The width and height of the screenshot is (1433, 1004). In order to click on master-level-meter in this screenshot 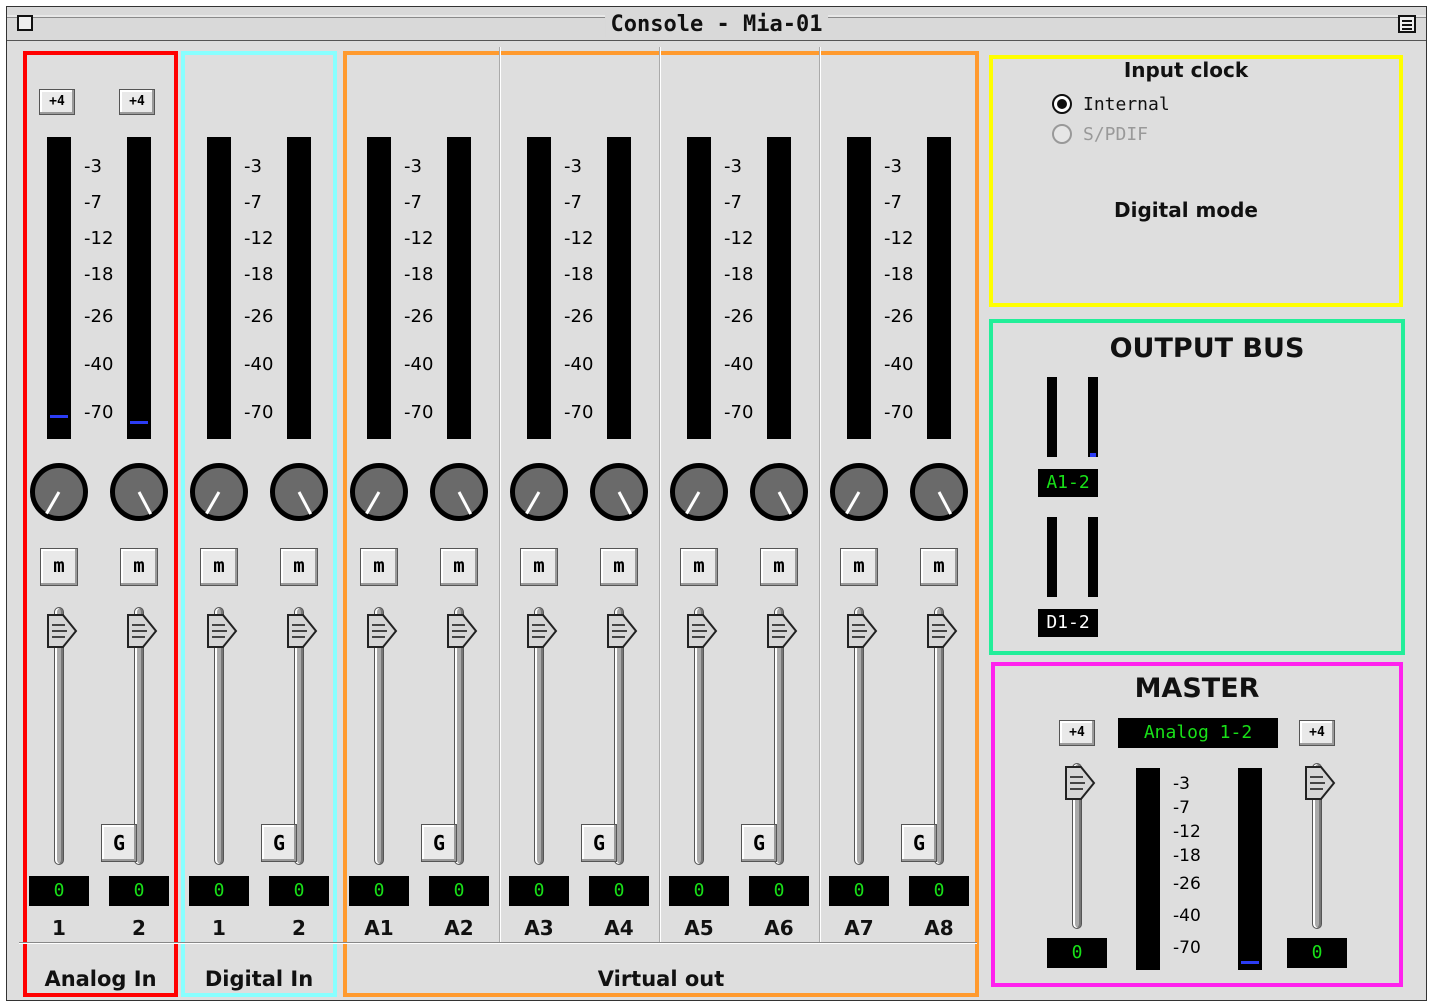, I will do `click(1250, 869)`.